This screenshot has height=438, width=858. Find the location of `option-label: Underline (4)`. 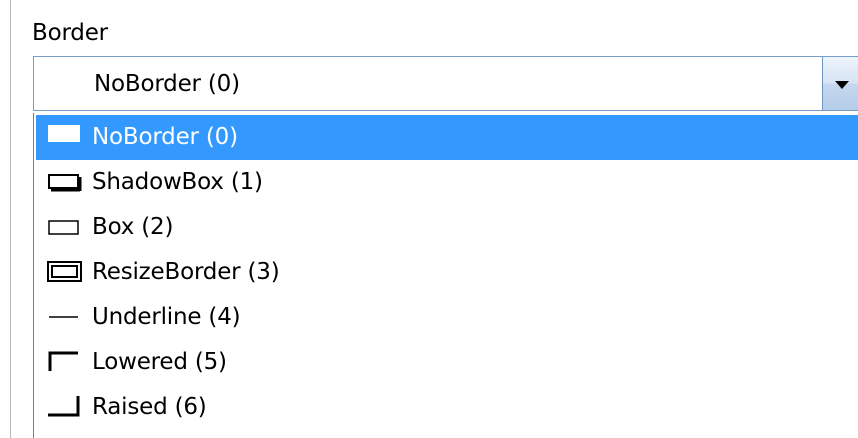

option-label: Underline (4) is located at coordinates (166, 317).